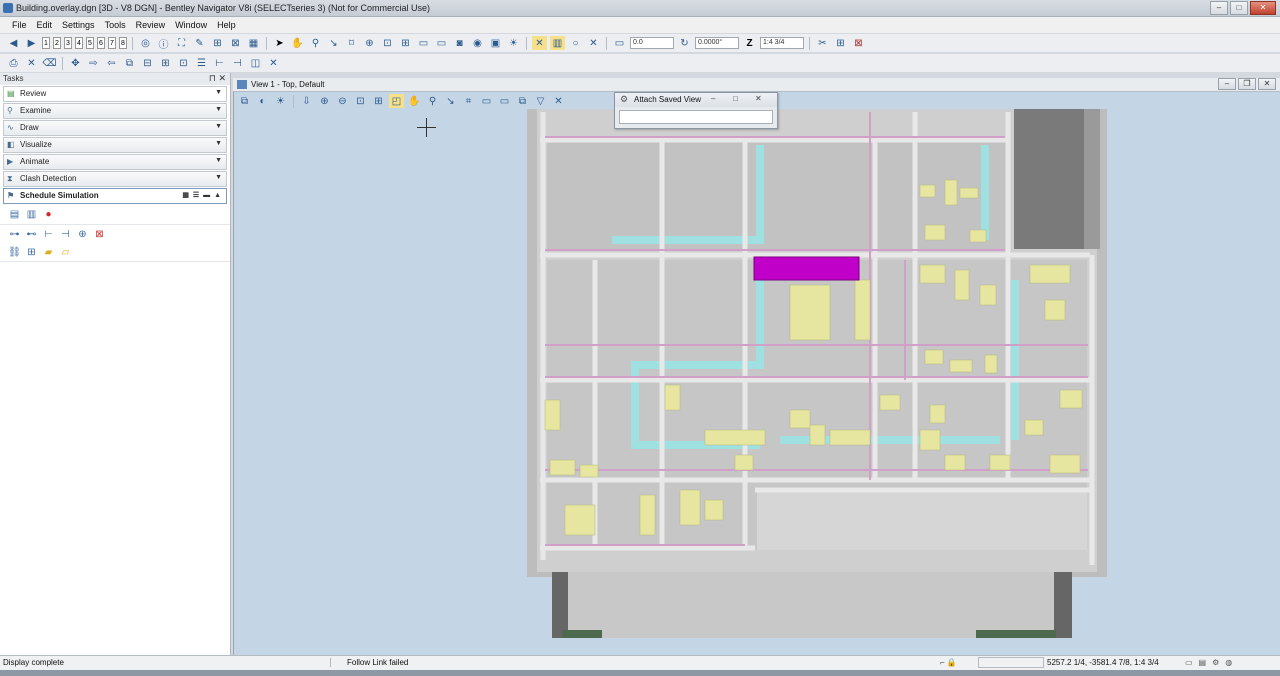 The width and height of the screenshot is (1280, 676). I want to click on dialog-minimize-button: –, so click(713, 98).